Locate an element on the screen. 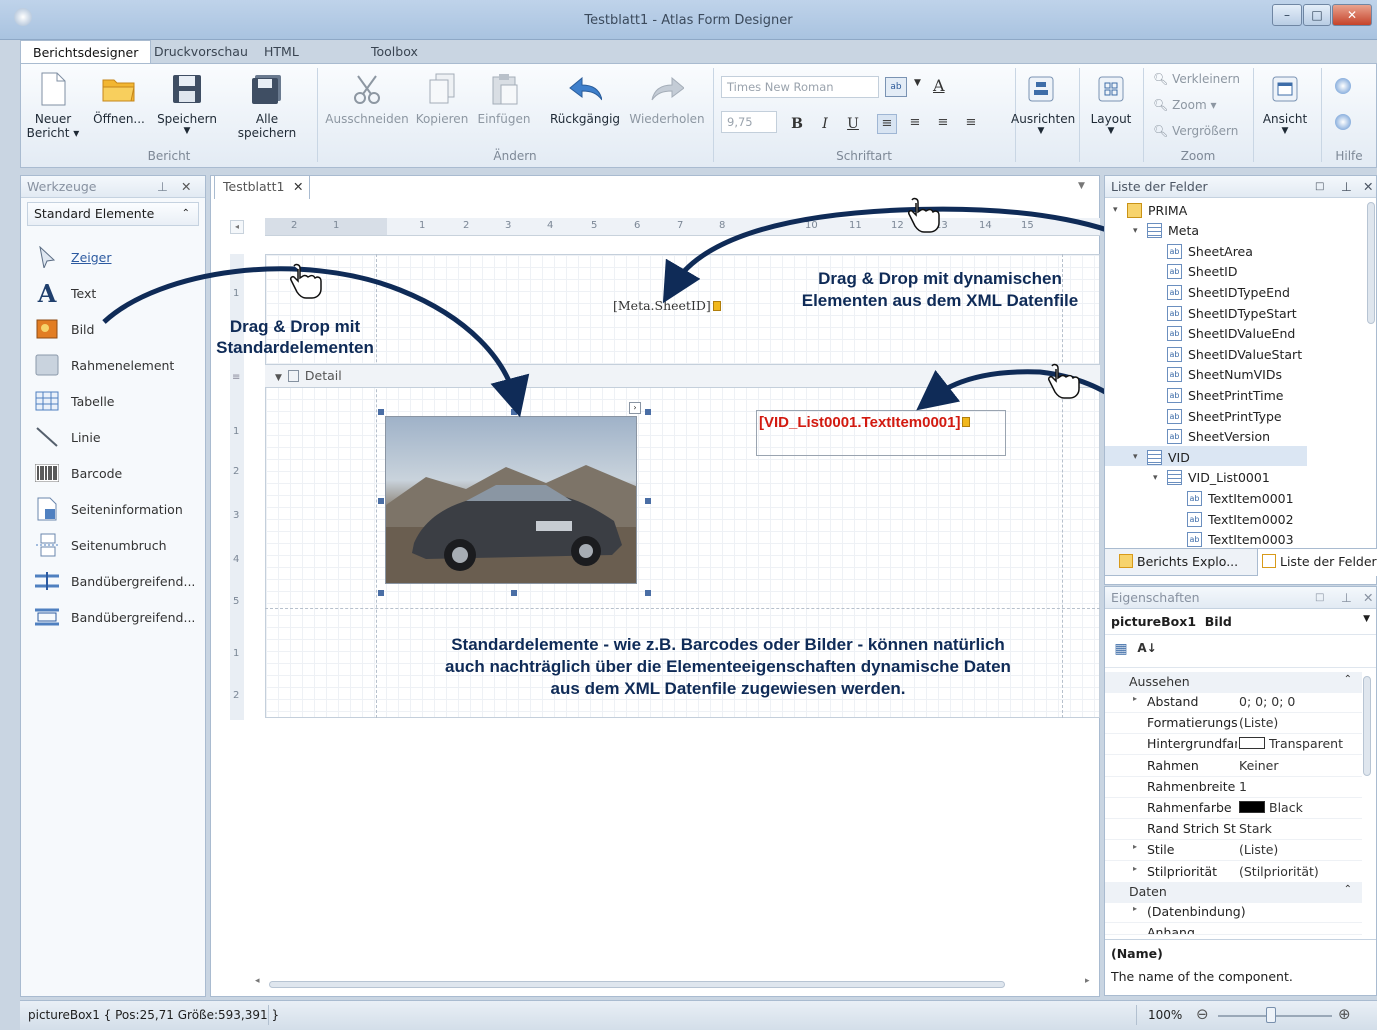  tab-berichtsdesigner: Berichtsdesigner is located at coordinates (86, 52).